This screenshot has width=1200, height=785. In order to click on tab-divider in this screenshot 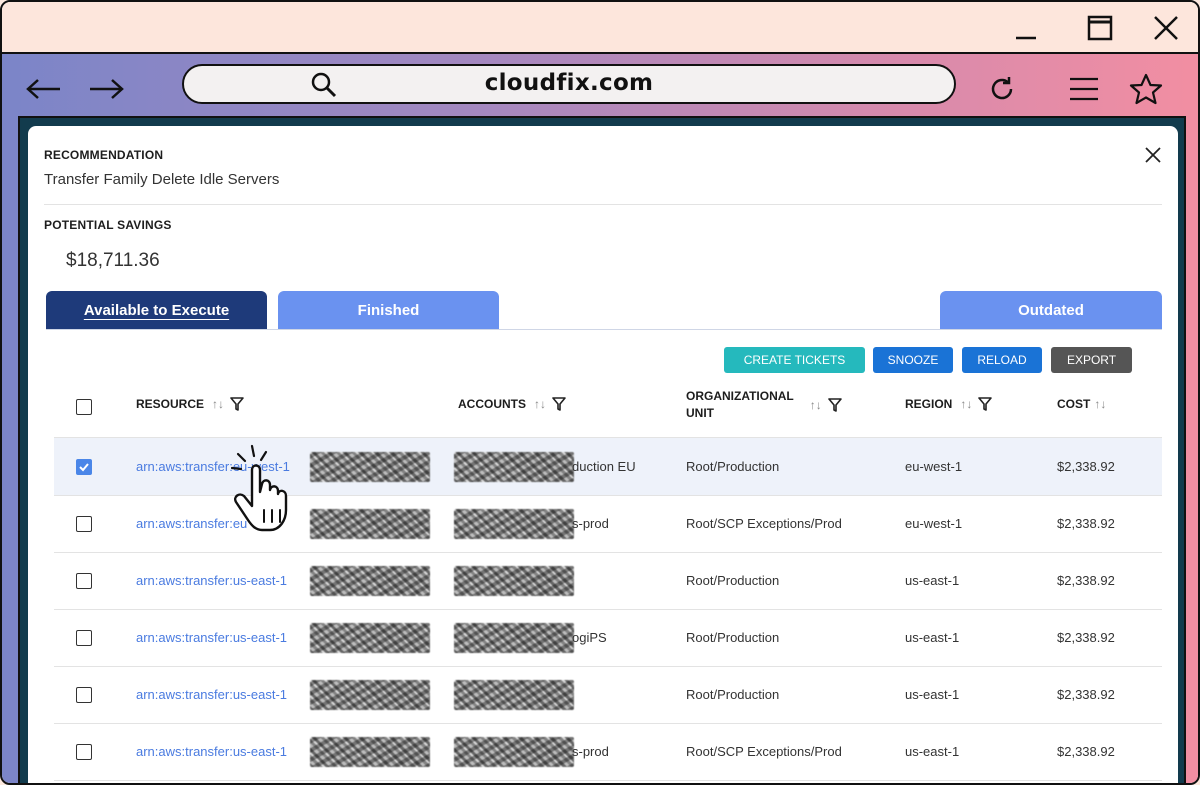, I will do `click(604, 329)`.